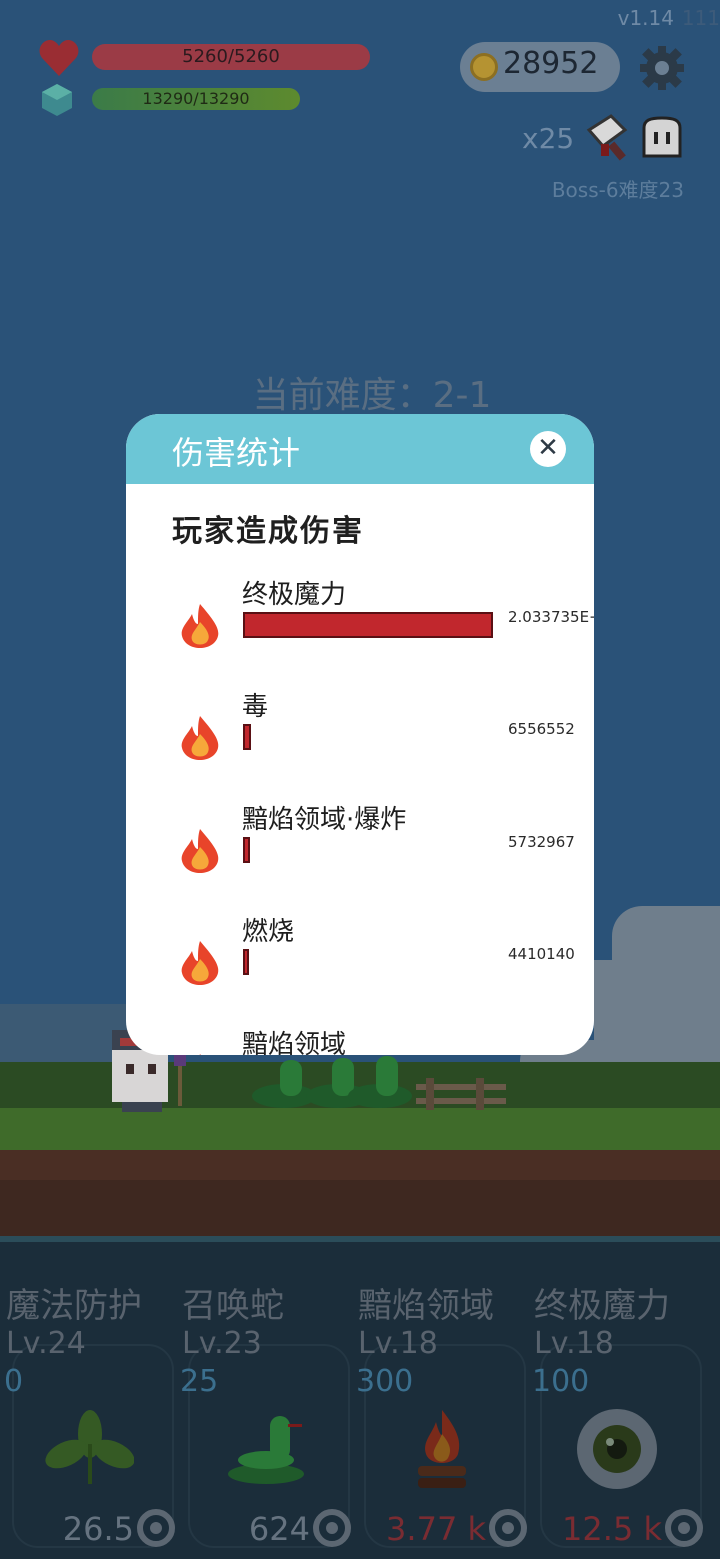 The image size is (720, 1559). Describe the element at coordinates (199, 1381) in the screenshot. I see `skill-cost: 25` at that location.